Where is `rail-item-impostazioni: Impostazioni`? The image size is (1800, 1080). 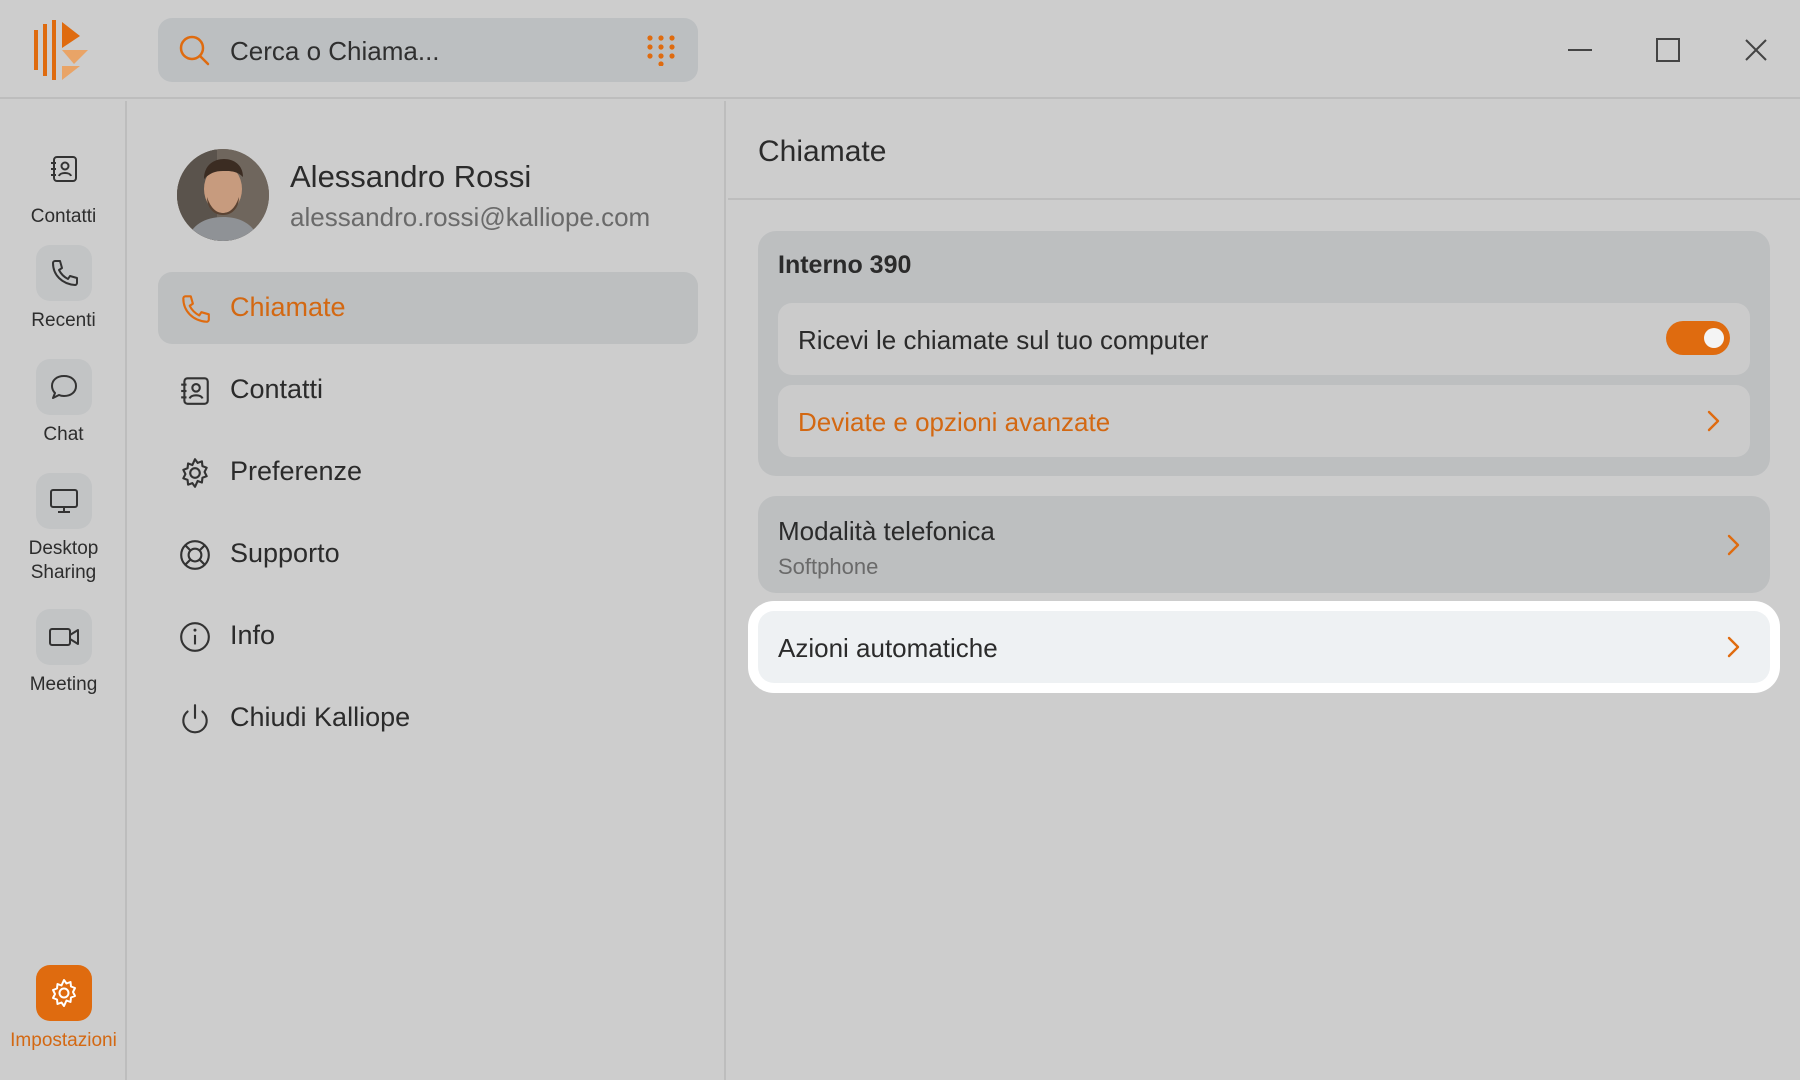
rail-item-impostazioni: Impostazioni is located at coordinates (63, 1009).